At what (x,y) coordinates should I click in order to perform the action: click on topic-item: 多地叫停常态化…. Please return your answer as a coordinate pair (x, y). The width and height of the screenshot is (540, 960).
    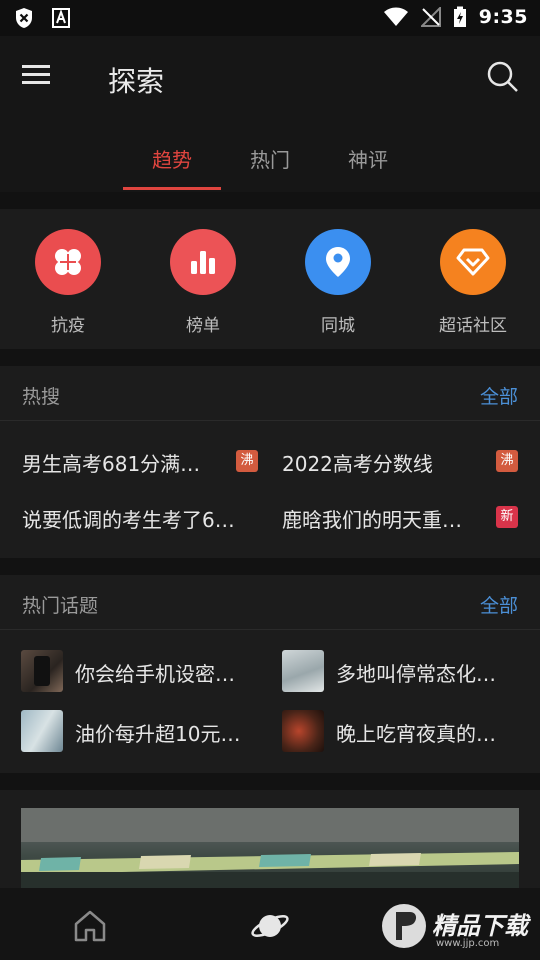
    Looking at the image, I should click on (402, 672).